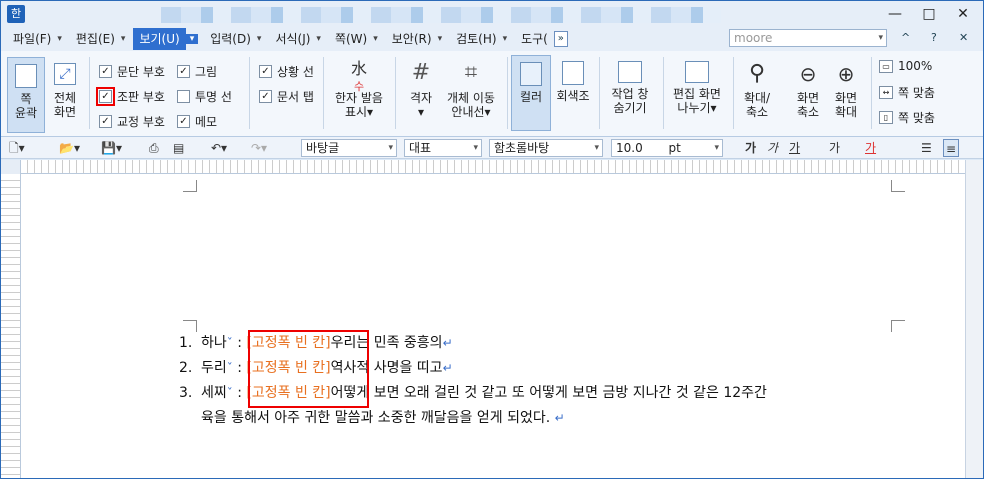  I want to click on zoom-100-icon: ▭, so click(886, 66).